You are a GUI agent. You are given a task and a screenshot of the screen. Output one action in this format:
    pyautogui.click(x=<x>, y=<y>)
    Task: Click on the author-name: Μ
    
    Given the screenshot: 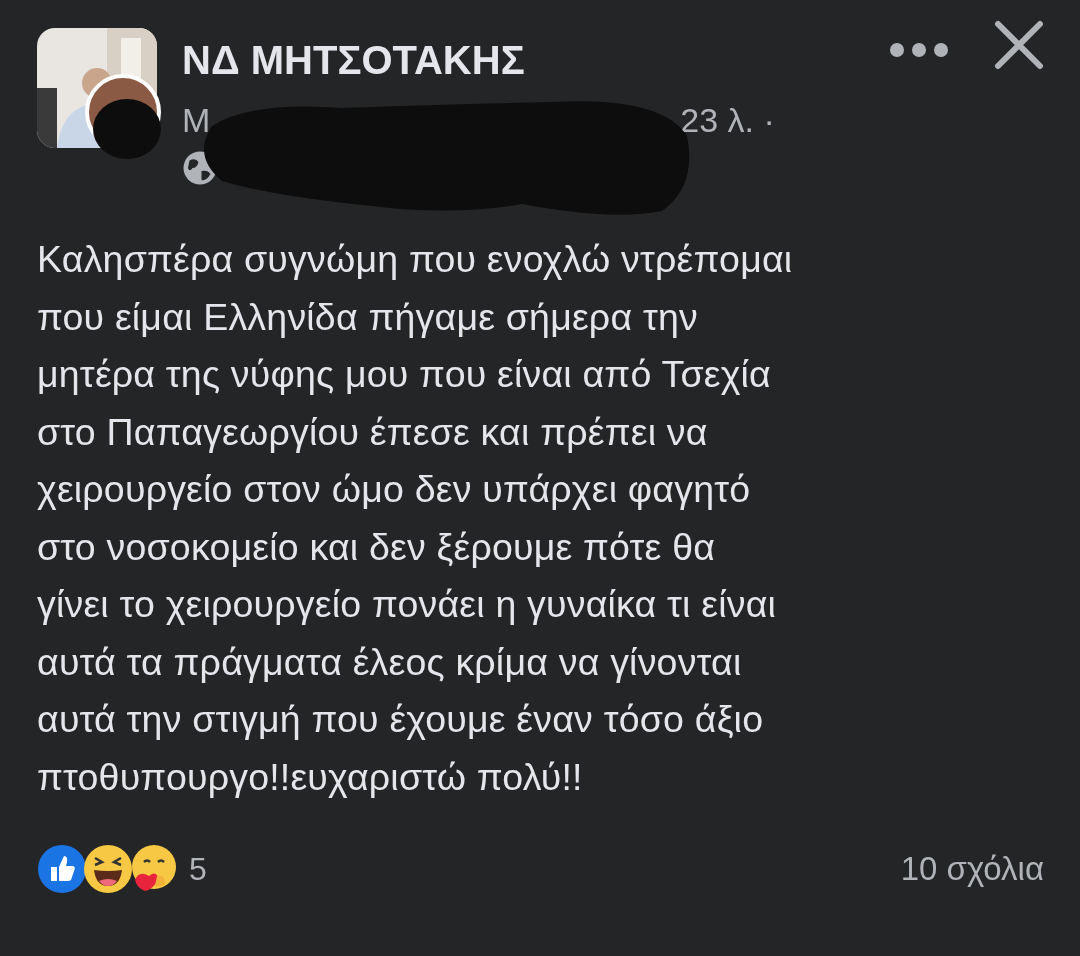 What is the action you would take?
    pyautogui.click(x=196, y=120)
    